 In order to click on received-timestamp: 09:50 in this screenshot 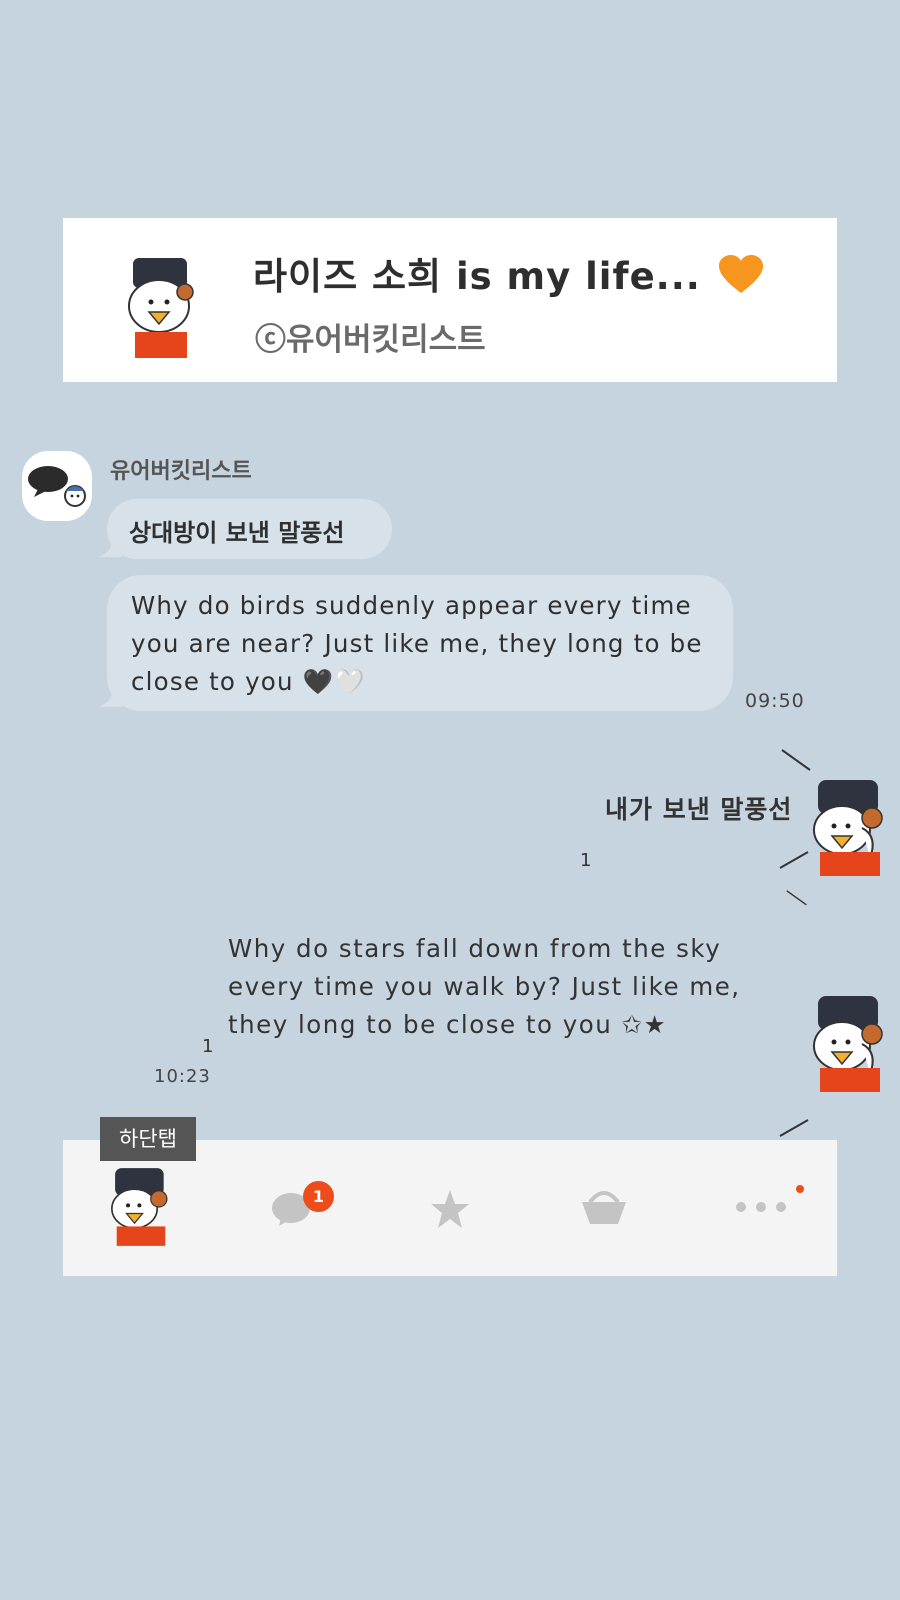, I will do `click(775, 701)`.